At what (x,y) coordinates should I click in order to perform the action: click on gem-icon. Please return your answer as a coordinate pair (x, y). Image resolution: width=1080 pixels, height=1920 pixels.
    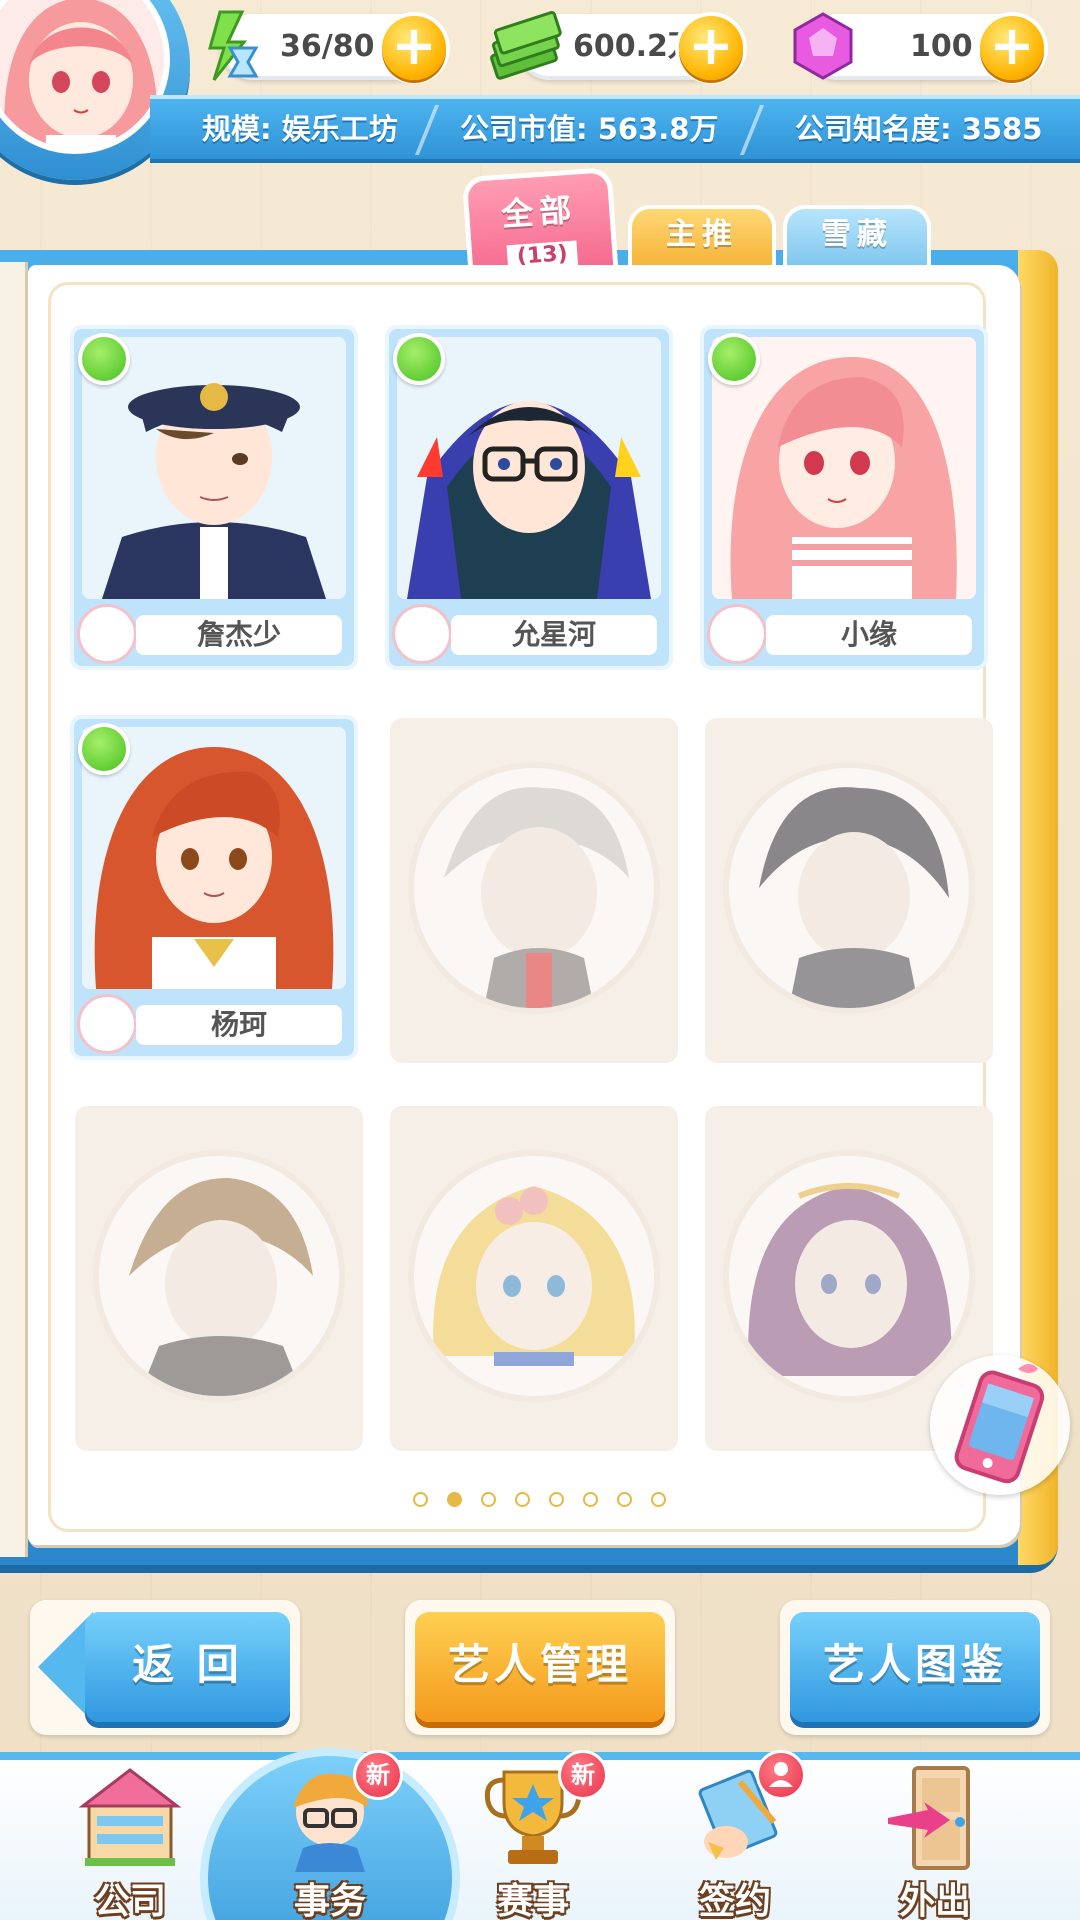
    Looking at the image, I should click on (823, 46).